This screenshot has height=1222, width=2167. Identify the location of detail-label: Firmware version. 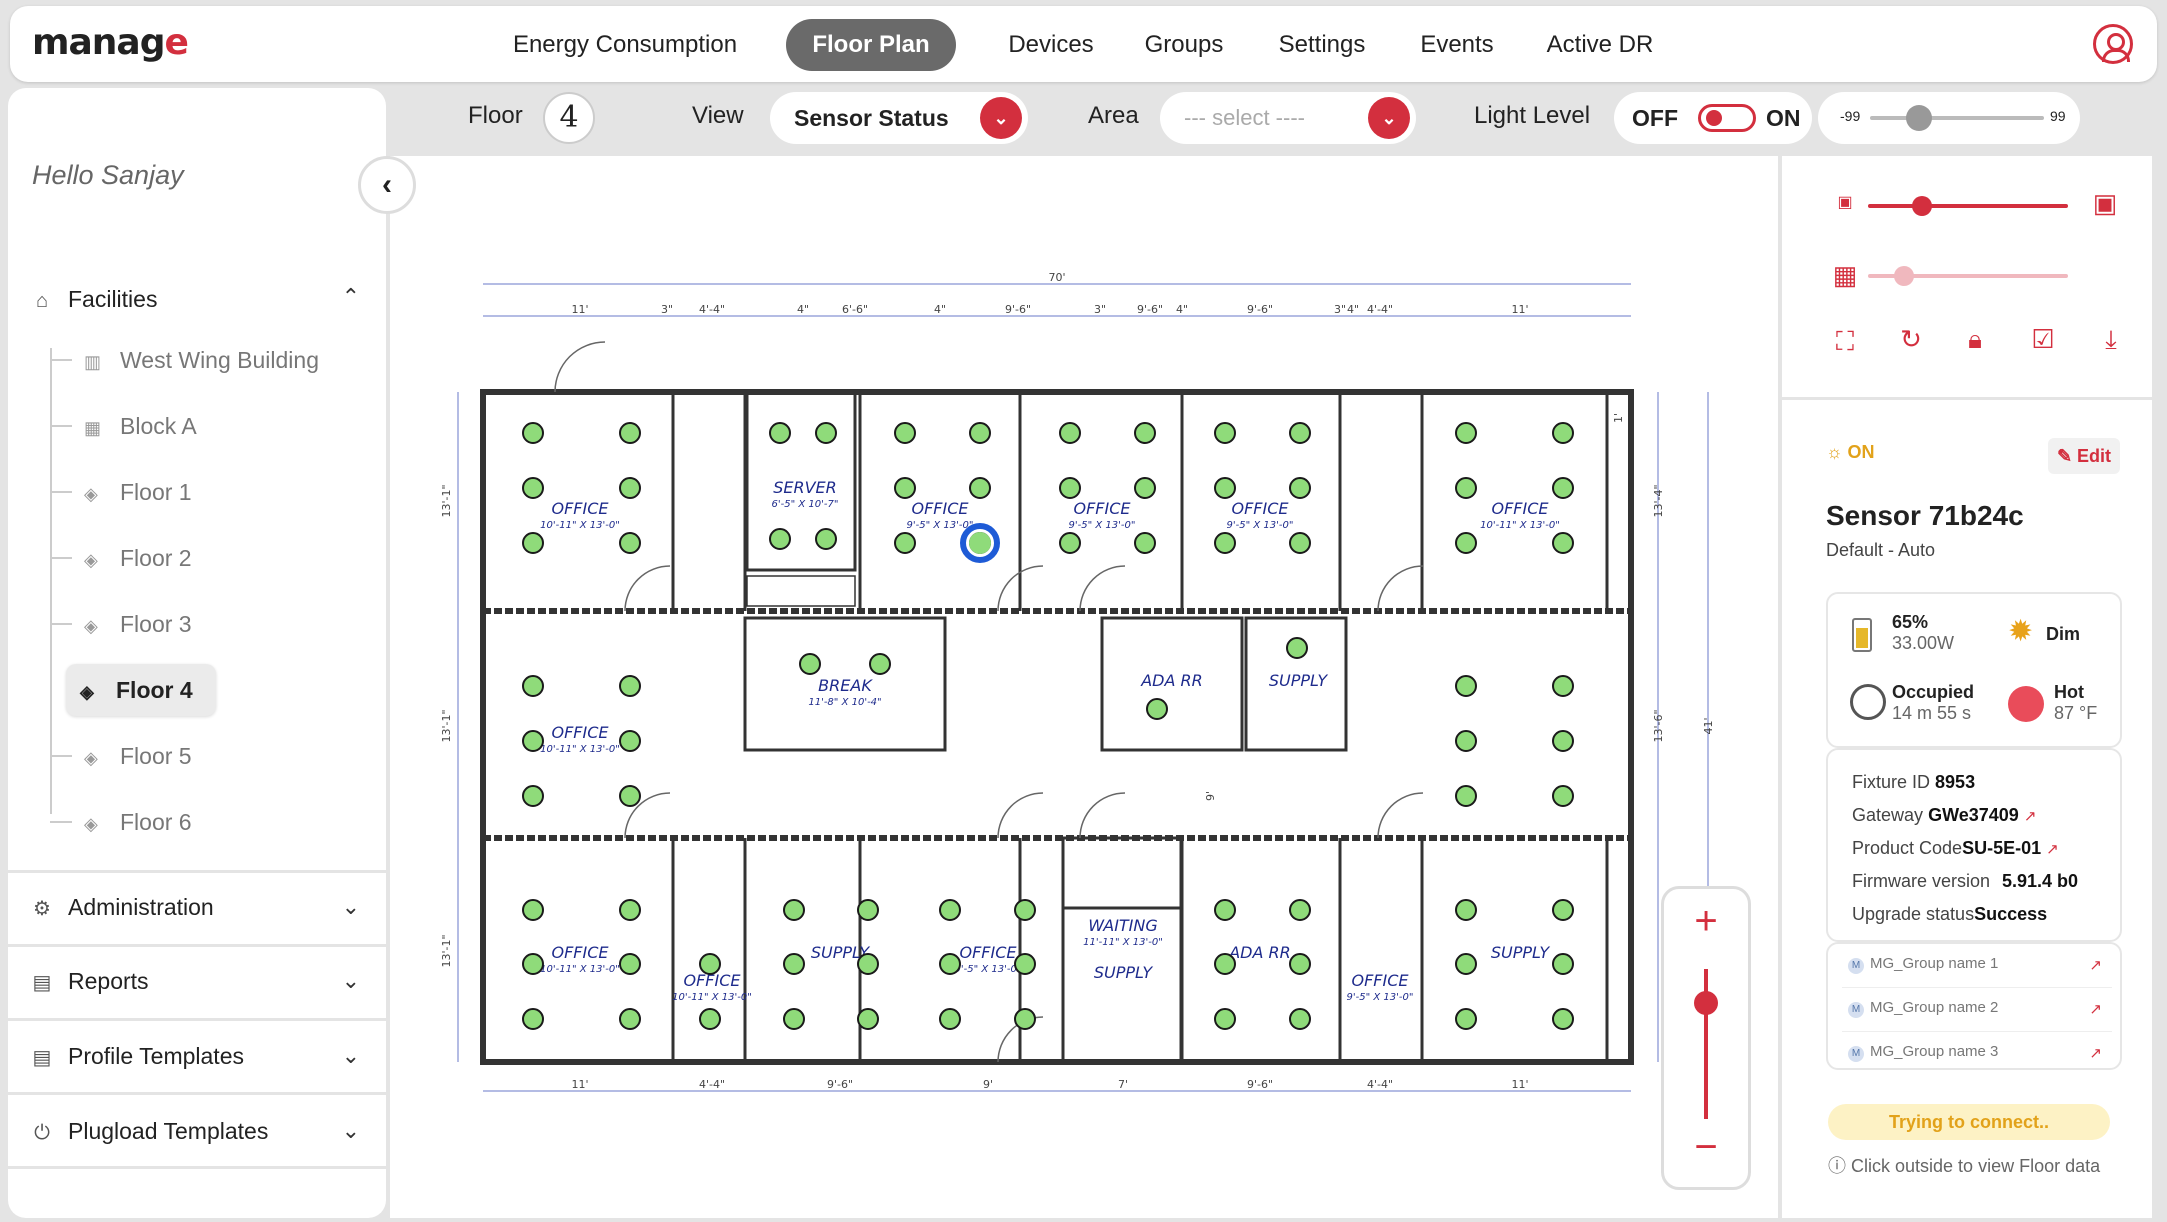
(1921, 881).